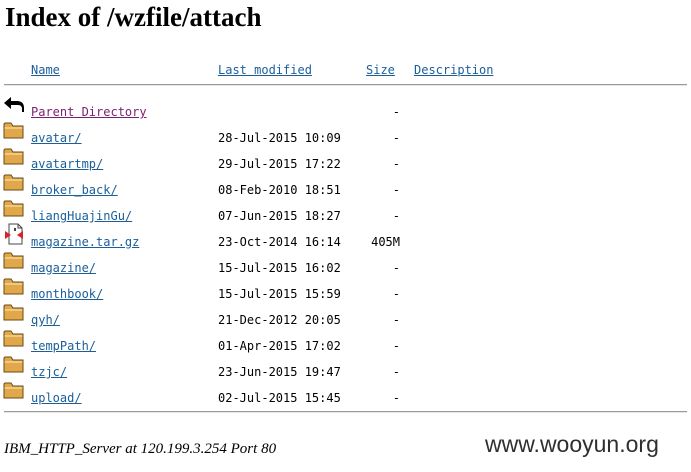 This screenshot has width=691, height=472. I want to click on sort-by-last-modified-link: Last modified, so click(265, 70).